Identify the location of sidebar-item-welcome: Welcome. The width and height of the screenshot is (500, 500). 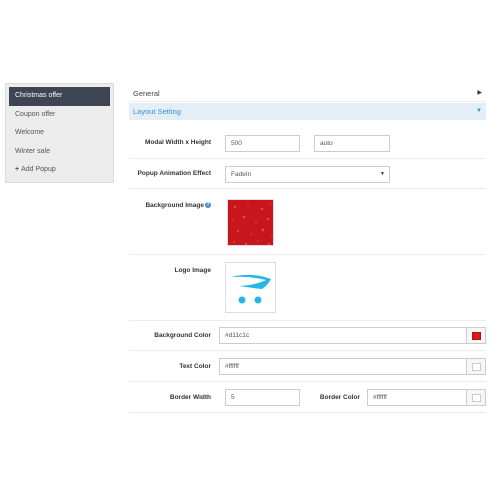
(59, 133).